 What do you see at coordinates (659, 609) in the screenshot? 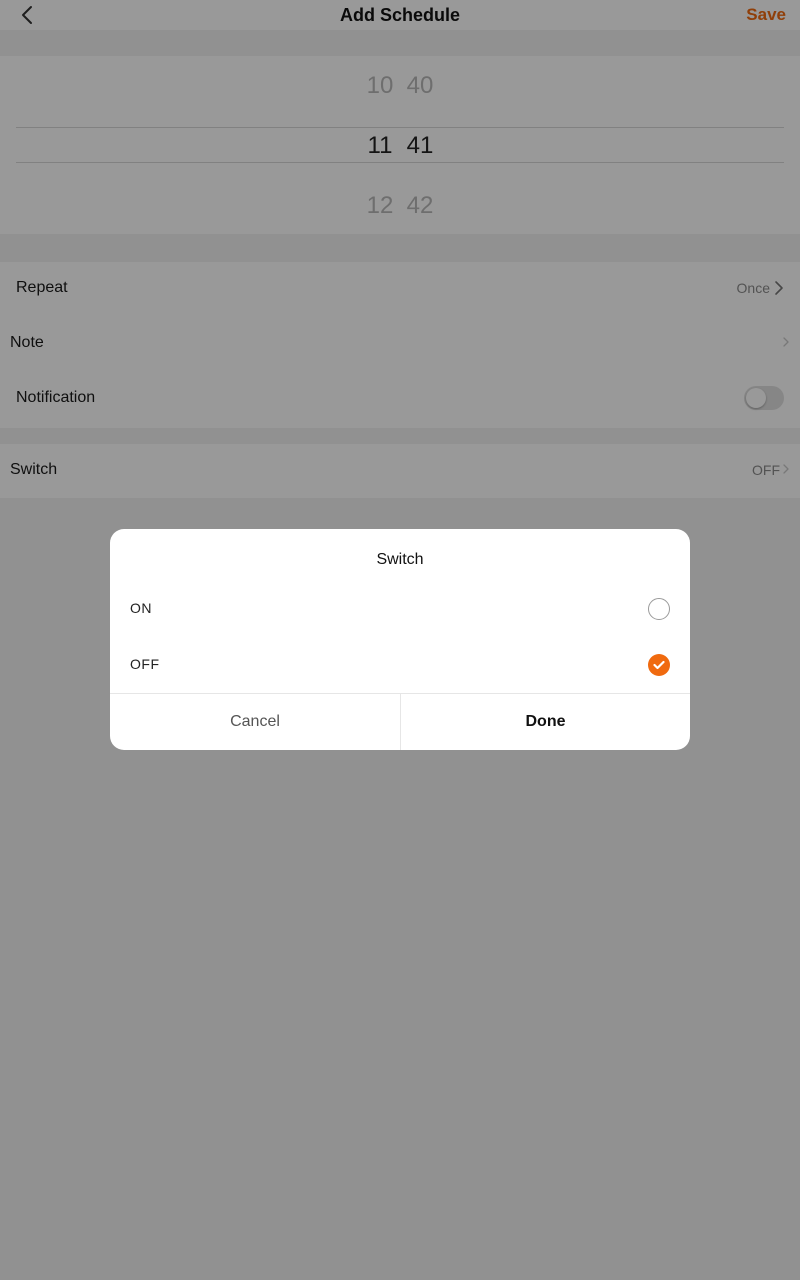
I see `radio-unselected-icon` at bounding box center [659, 609].